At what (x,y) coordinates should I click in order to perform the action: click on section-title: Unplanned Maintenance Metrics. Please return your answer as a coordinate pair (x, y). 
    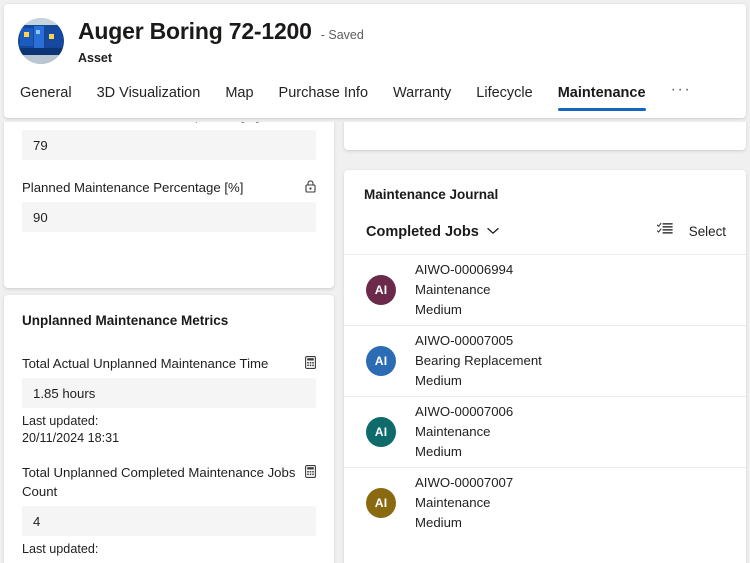
    Looking at the image, I should click on (125, 320).